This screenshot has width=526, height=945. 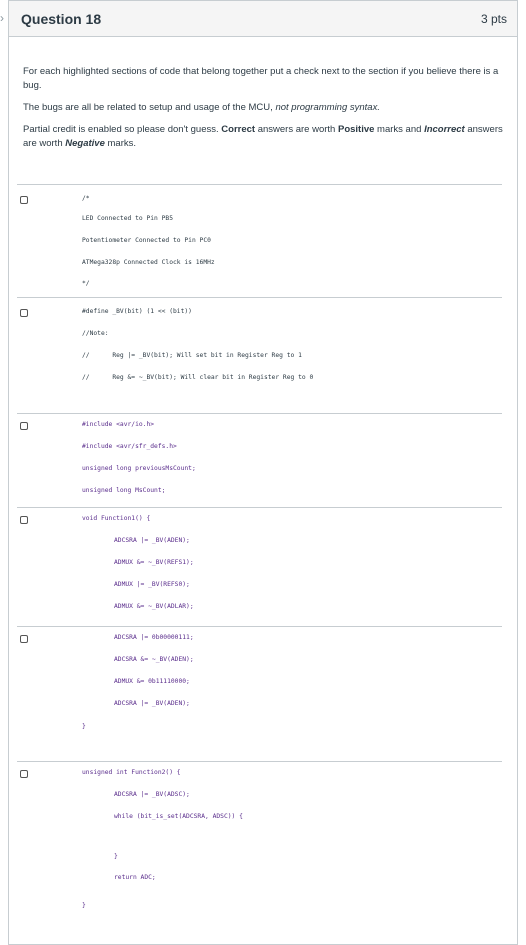 What do you see at coordinates (95, 333) in the screenshot?
I see `code-line: //Note:` at bounding box center [95, 333].